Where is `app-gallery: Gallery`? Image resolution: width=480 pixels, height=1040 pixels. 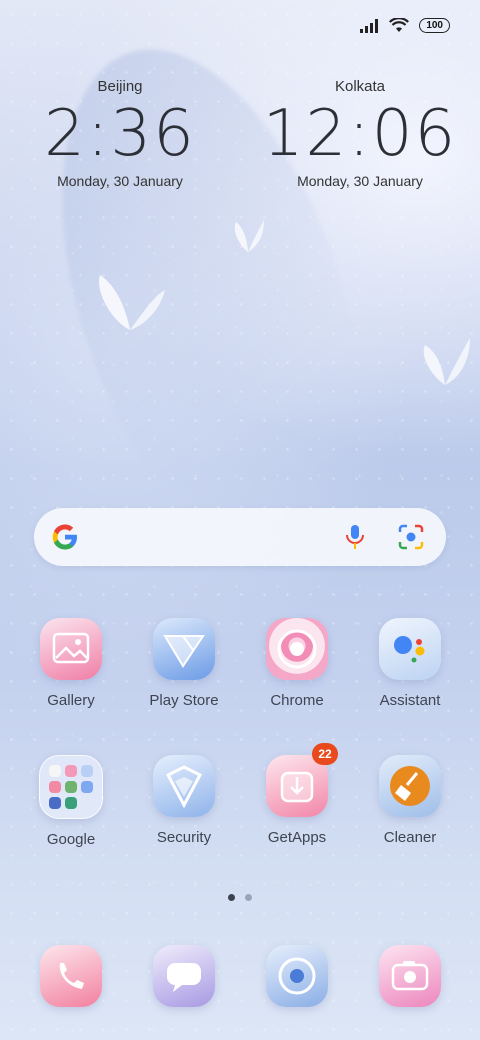 app-gallery: Gallery is located at coordinates (71, 663).